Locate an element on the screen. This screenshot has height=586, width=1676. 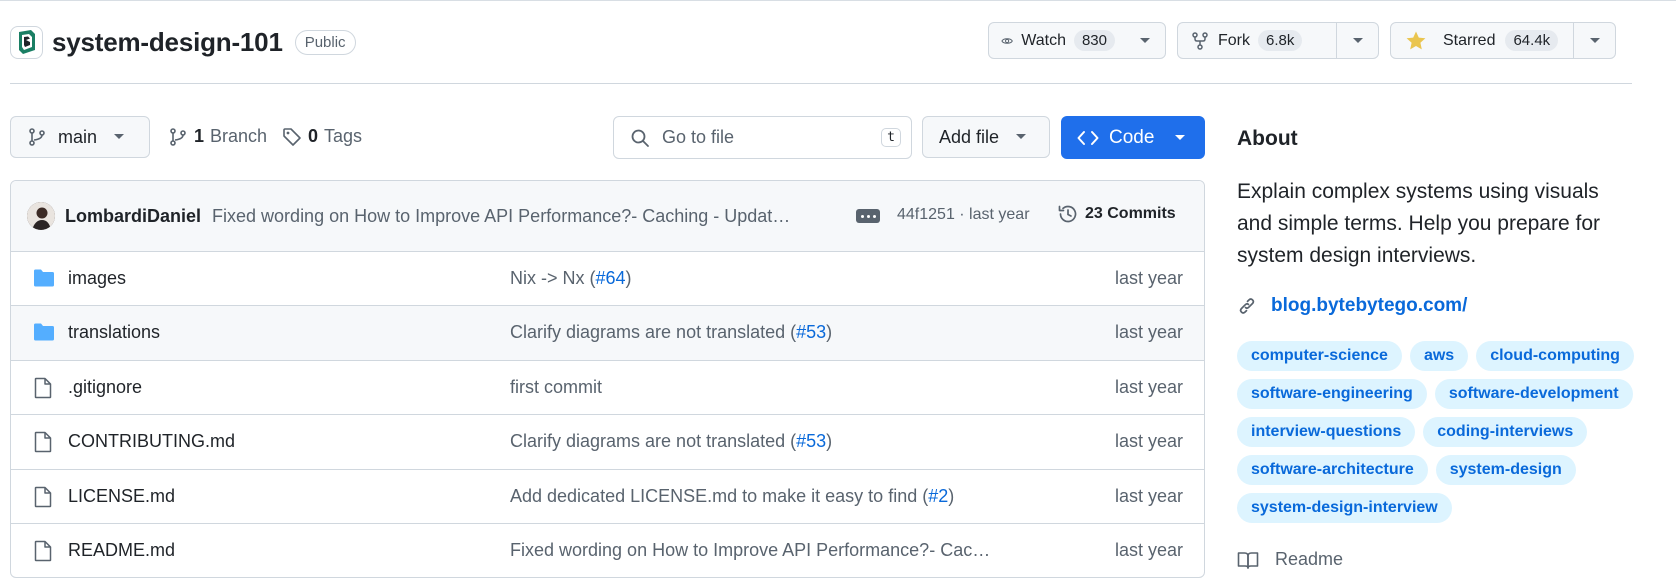
watch-dropdown is located at coordinates (1145, 40).